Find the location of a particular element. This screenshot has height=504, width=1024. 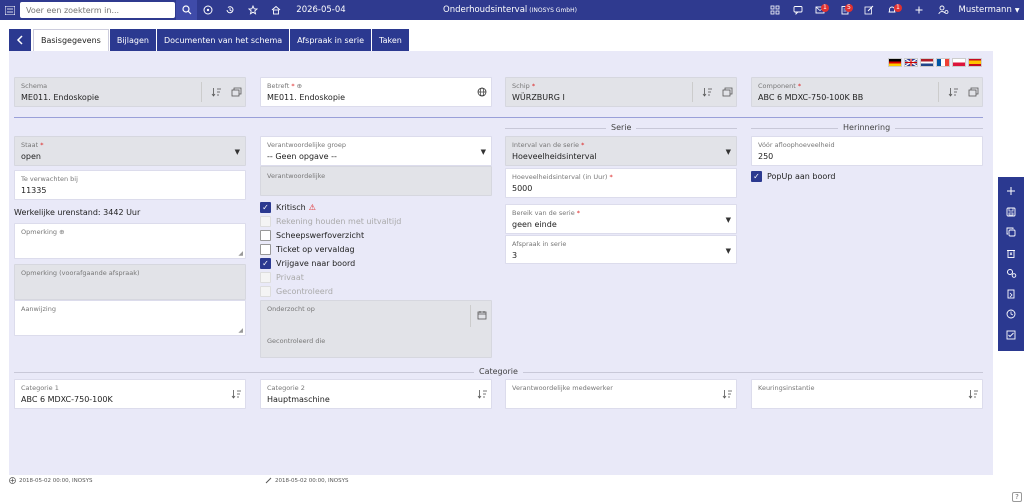

user-menu: Mustermann ▼ is located at coordinates (989, 10).